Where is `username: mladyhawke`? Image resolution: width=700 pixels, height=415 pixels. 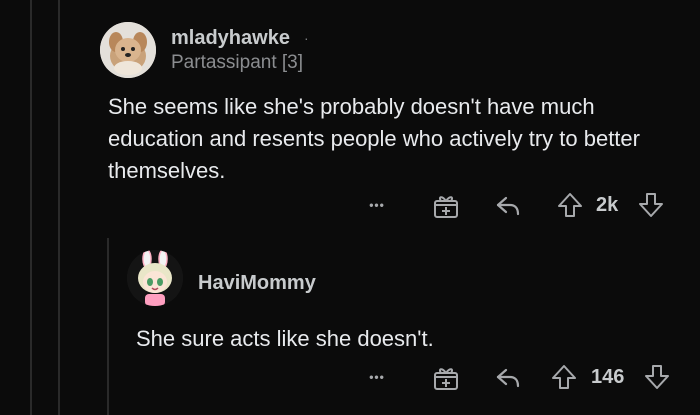
username: mladyhawke is located at coordinates (230, 38).